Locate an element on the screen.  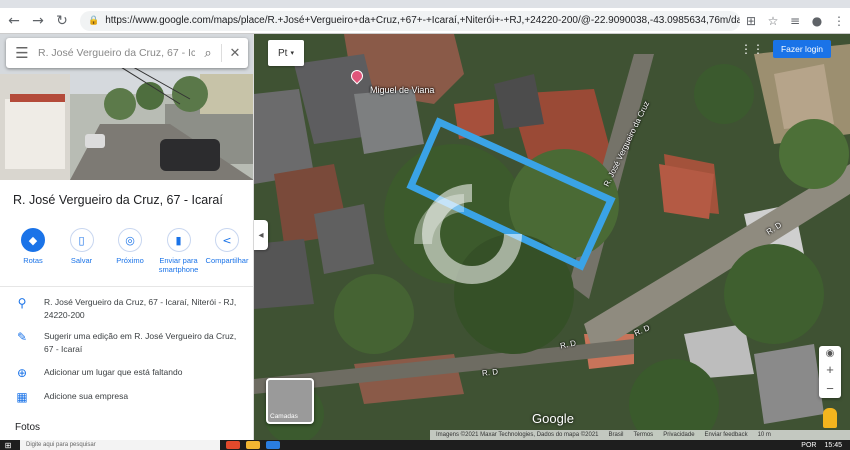
attribution-terms: Termos is located at coordinates (644, 435).